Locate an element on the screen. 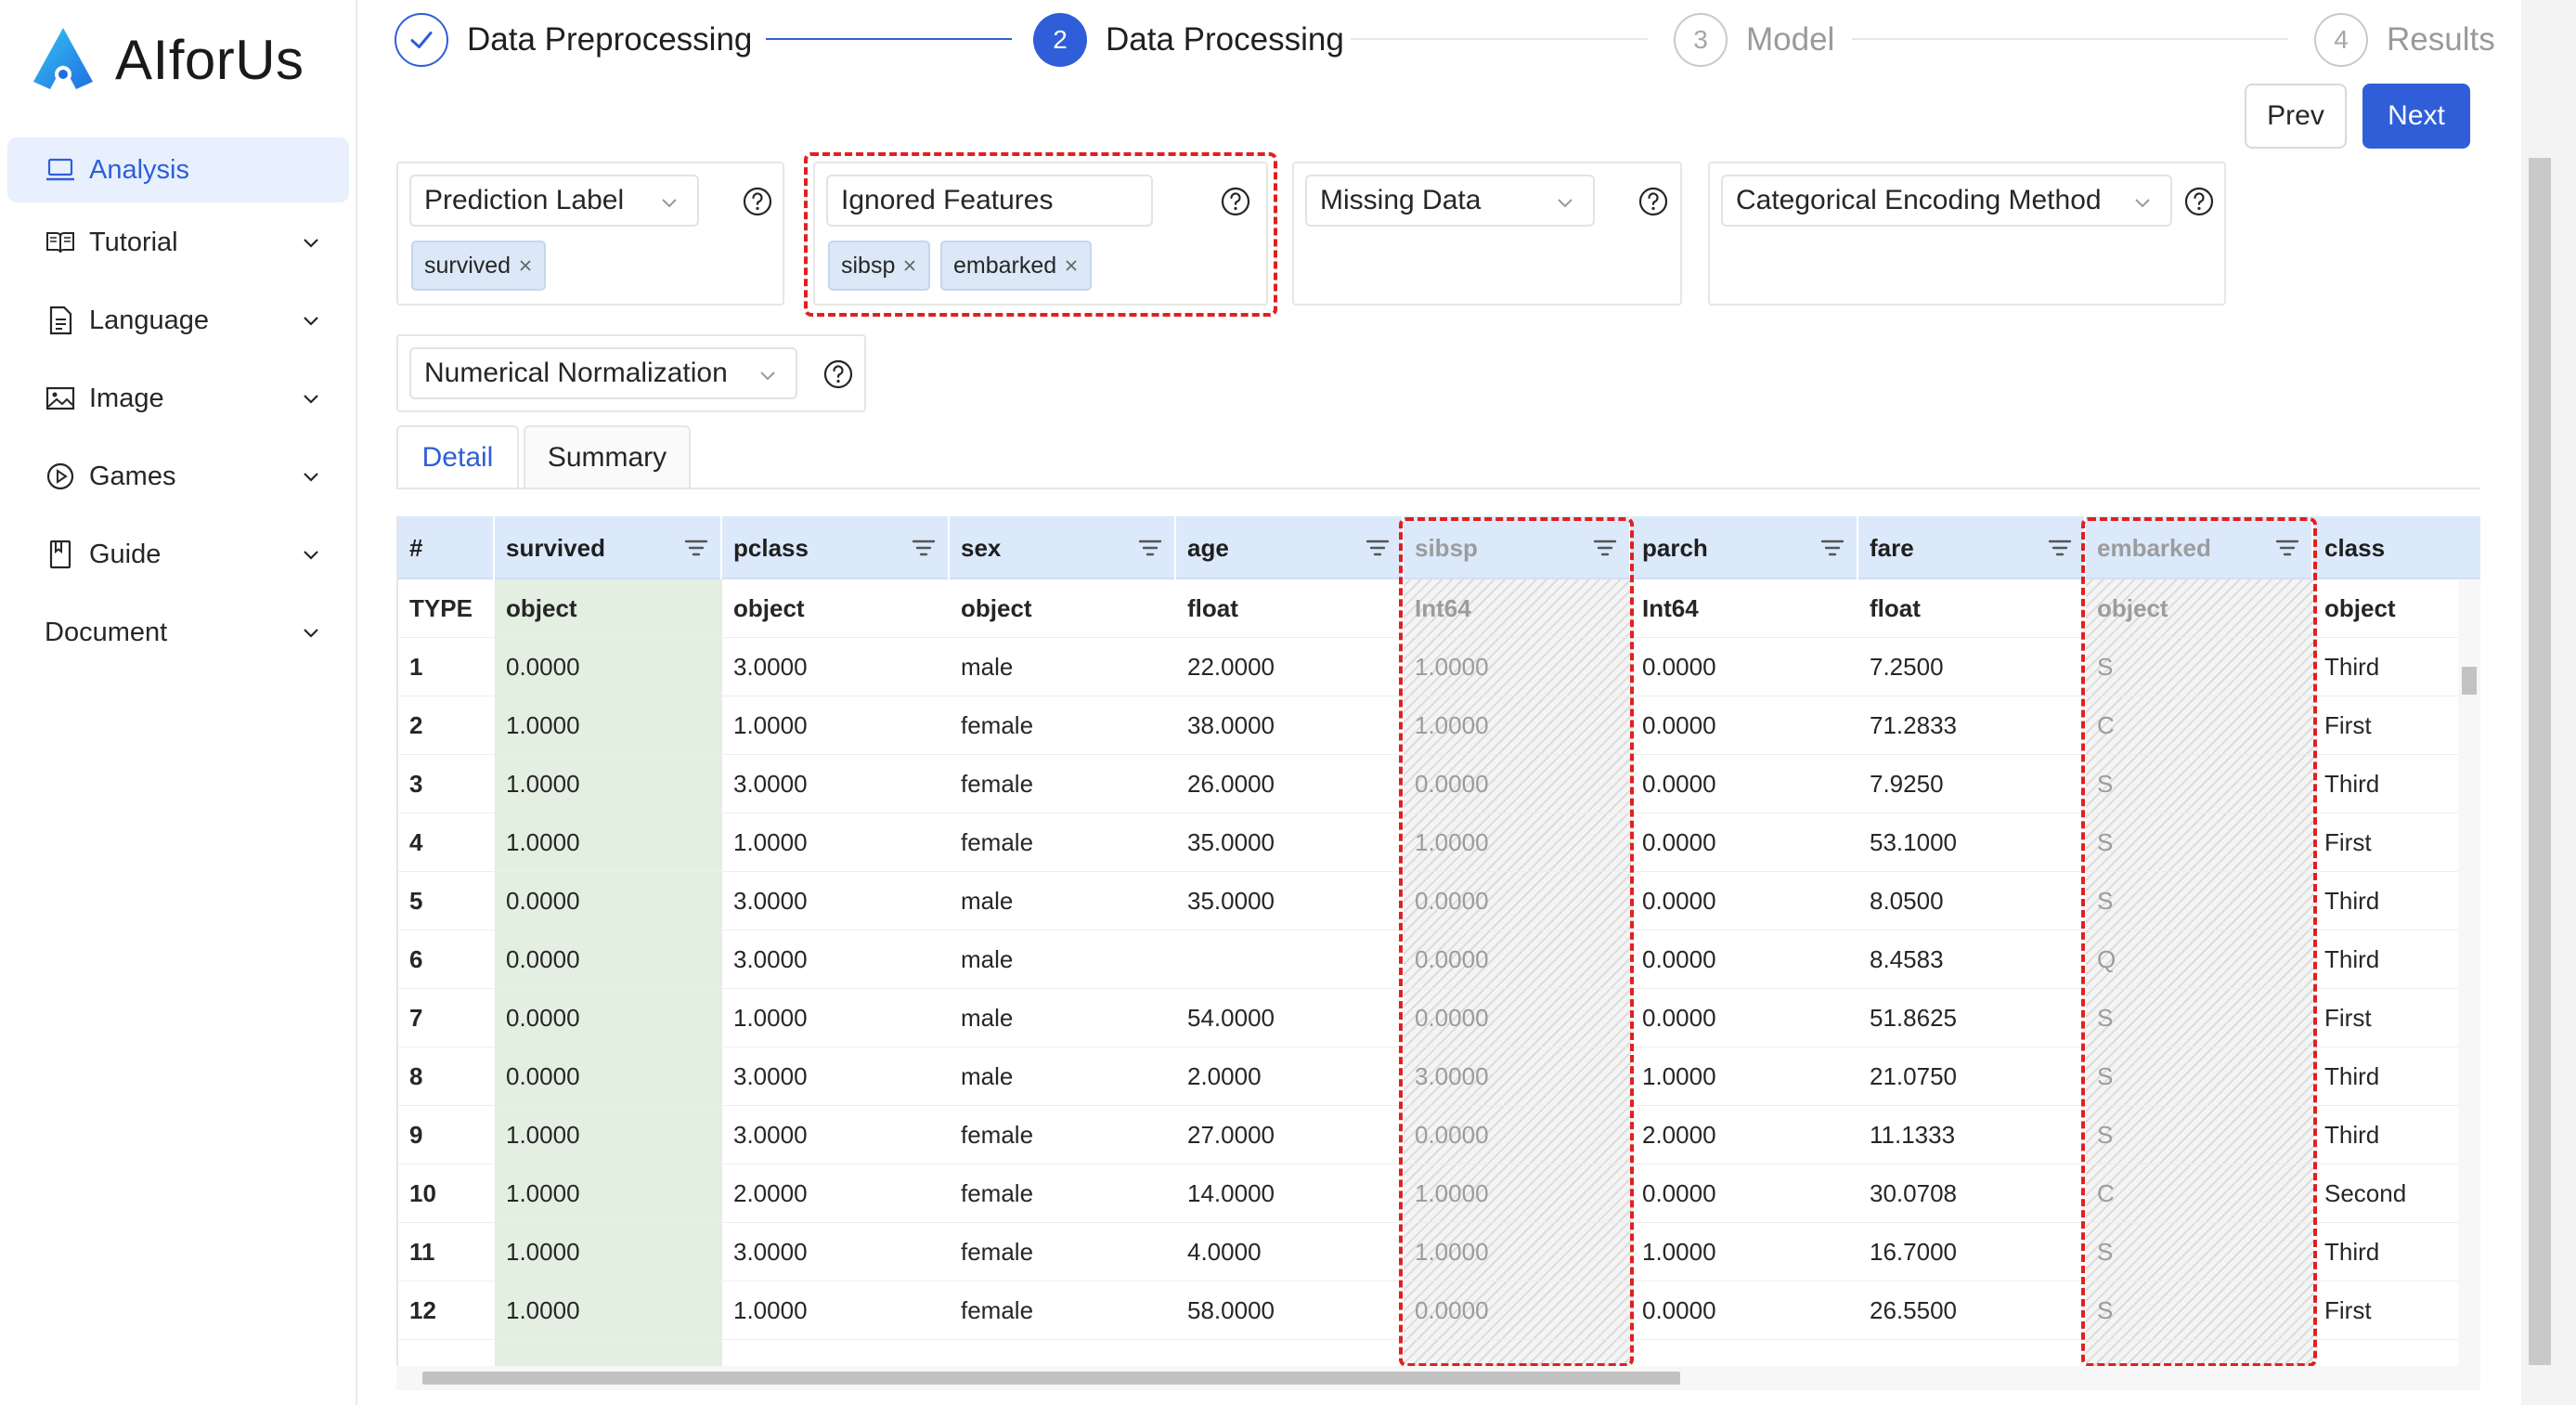  aiforus-logo-icon is located at coordinates (63, 59).